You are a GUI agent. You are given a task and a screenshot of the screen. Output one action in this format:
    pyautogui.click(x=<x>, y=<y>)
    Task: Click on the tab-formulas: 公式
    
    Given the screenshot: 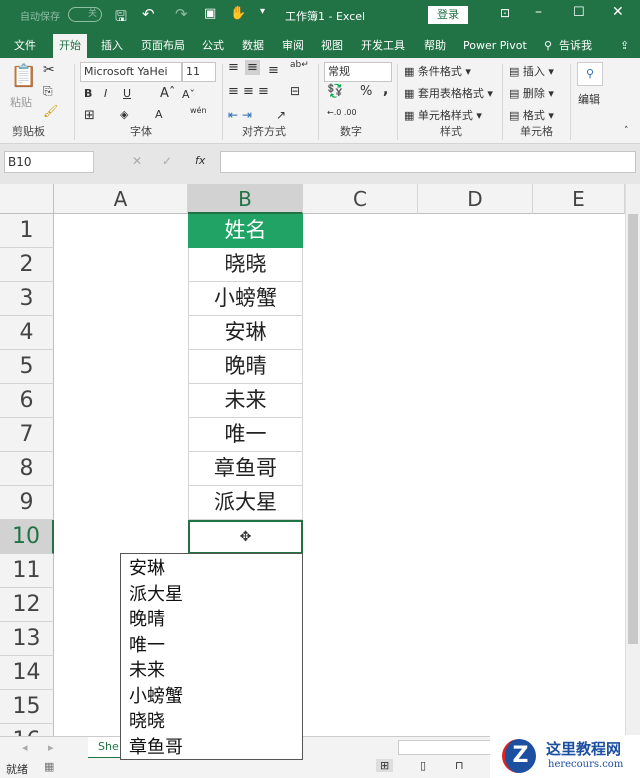 What is the action you would take?
    pyautogui.click(x=213, y=46)
    